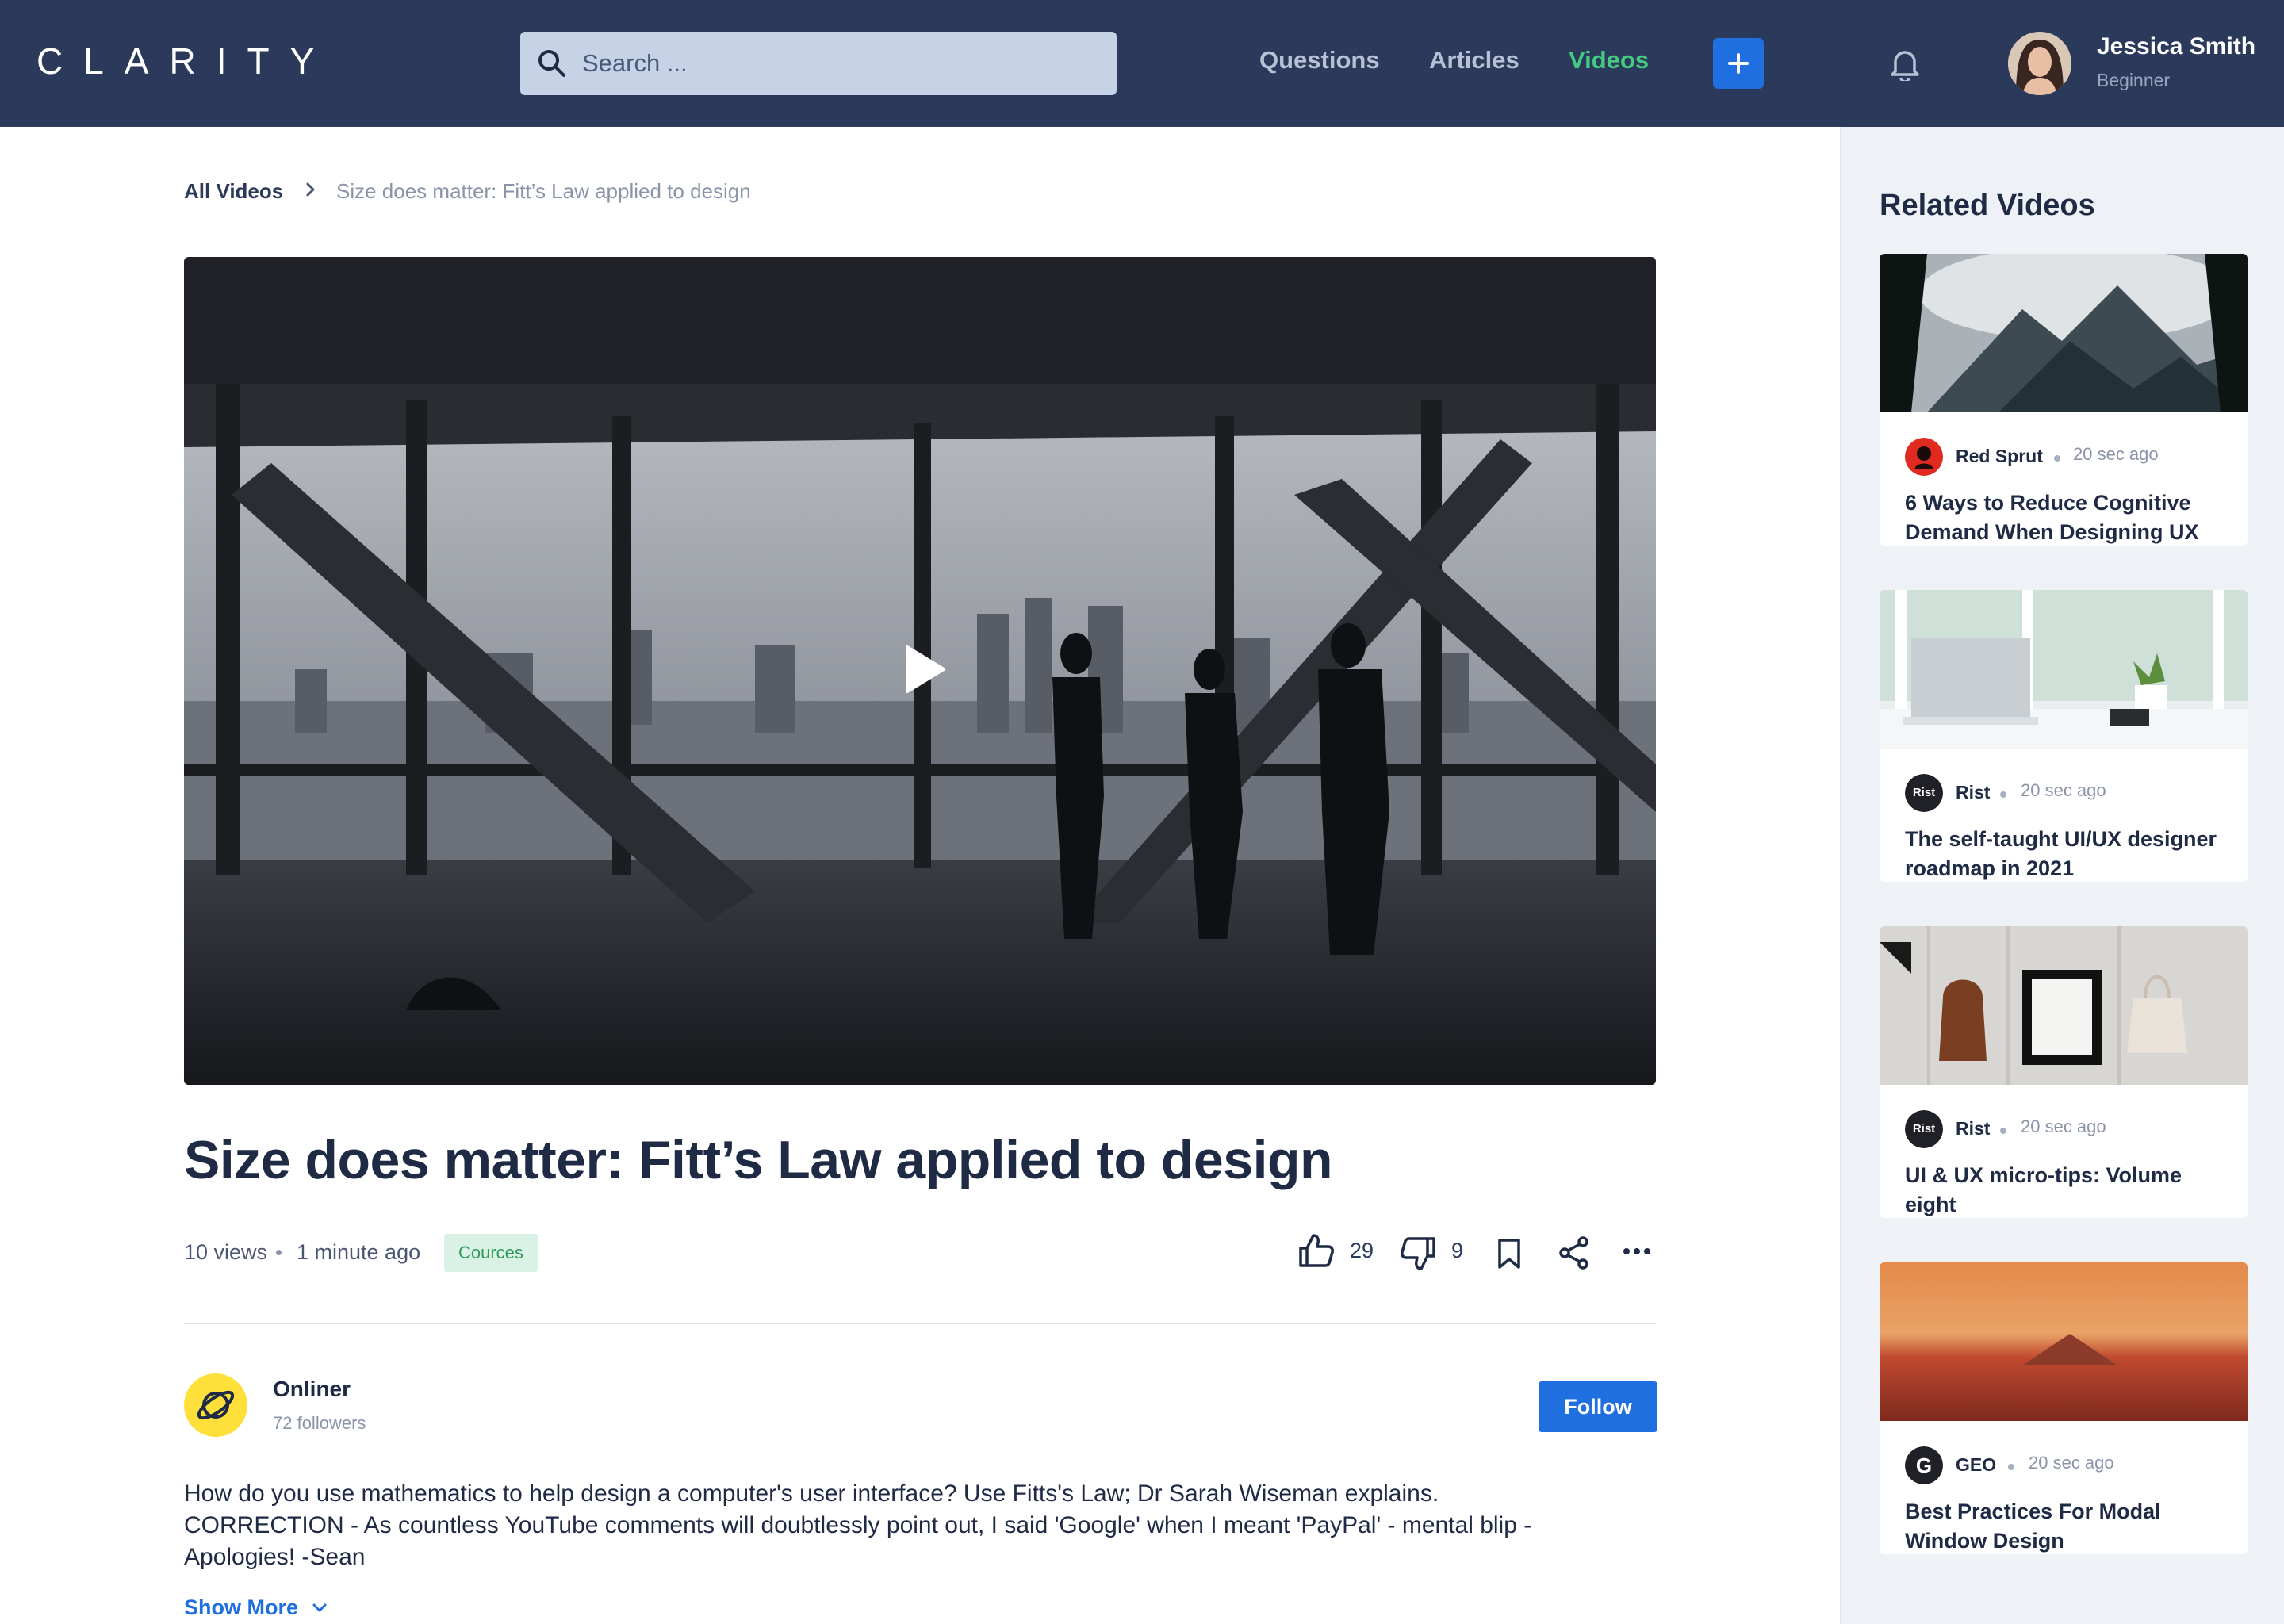  I want to click on channel-avatar, so click(215, 1405).